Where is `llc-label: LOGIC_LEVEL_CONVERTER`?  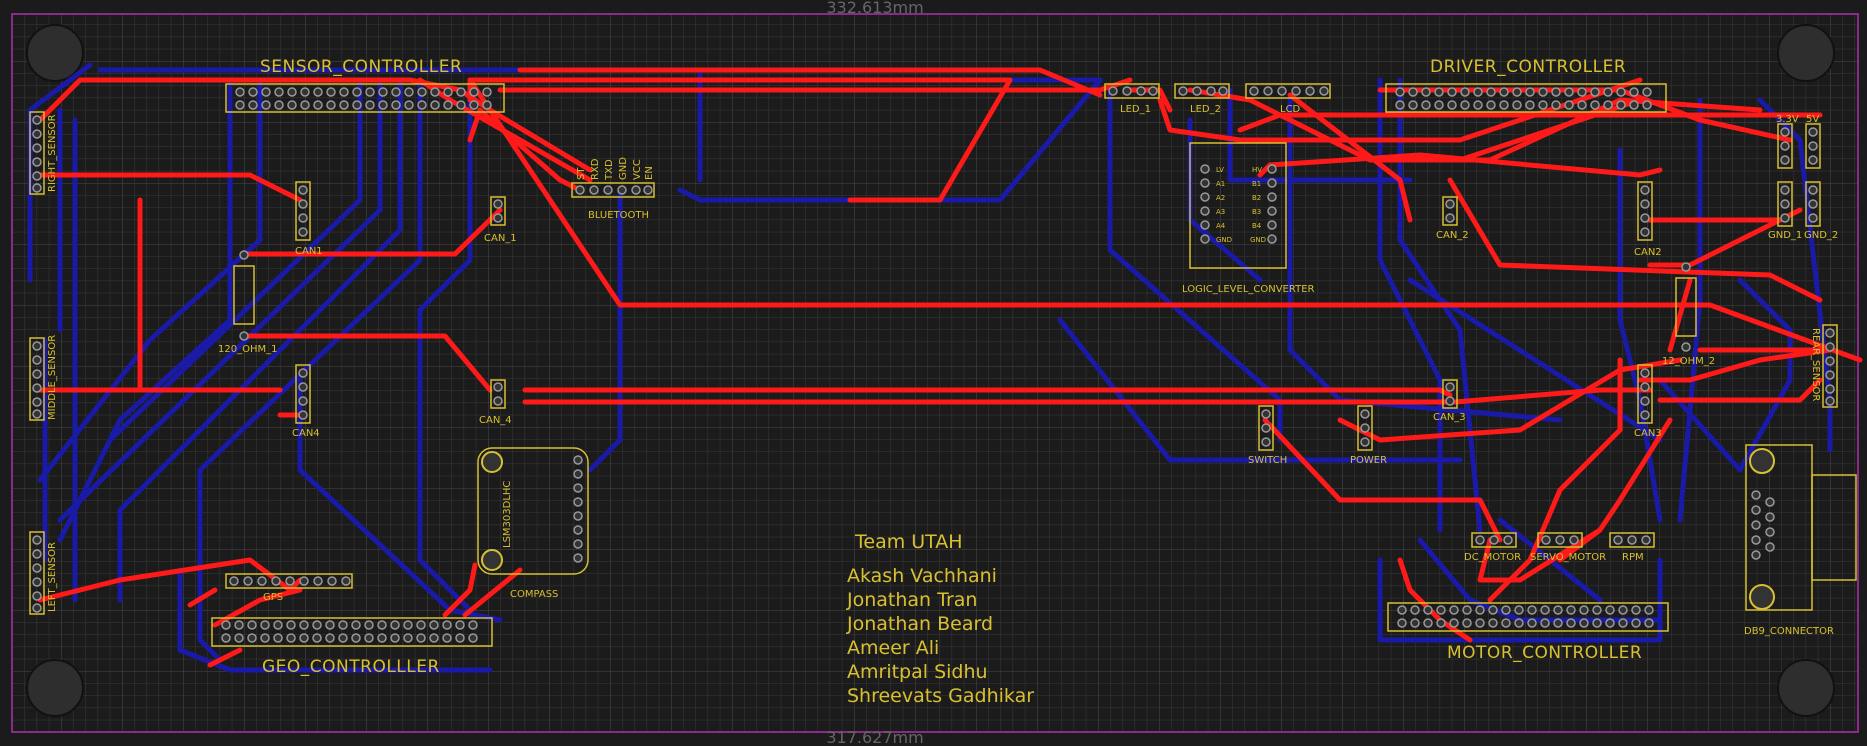 llc-label: LOGIC_LEVEL_CONVERTER is located at coordinates (1248, 289).